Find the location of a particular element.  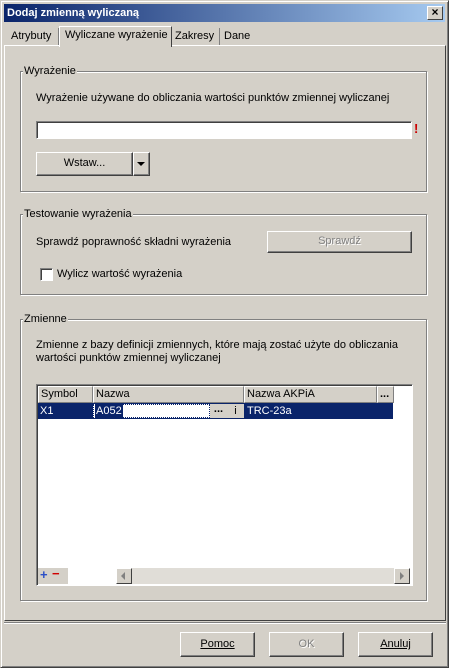

compute-value-label: Wylicz wartość wyrażenia is located at coordinates (120, 274).